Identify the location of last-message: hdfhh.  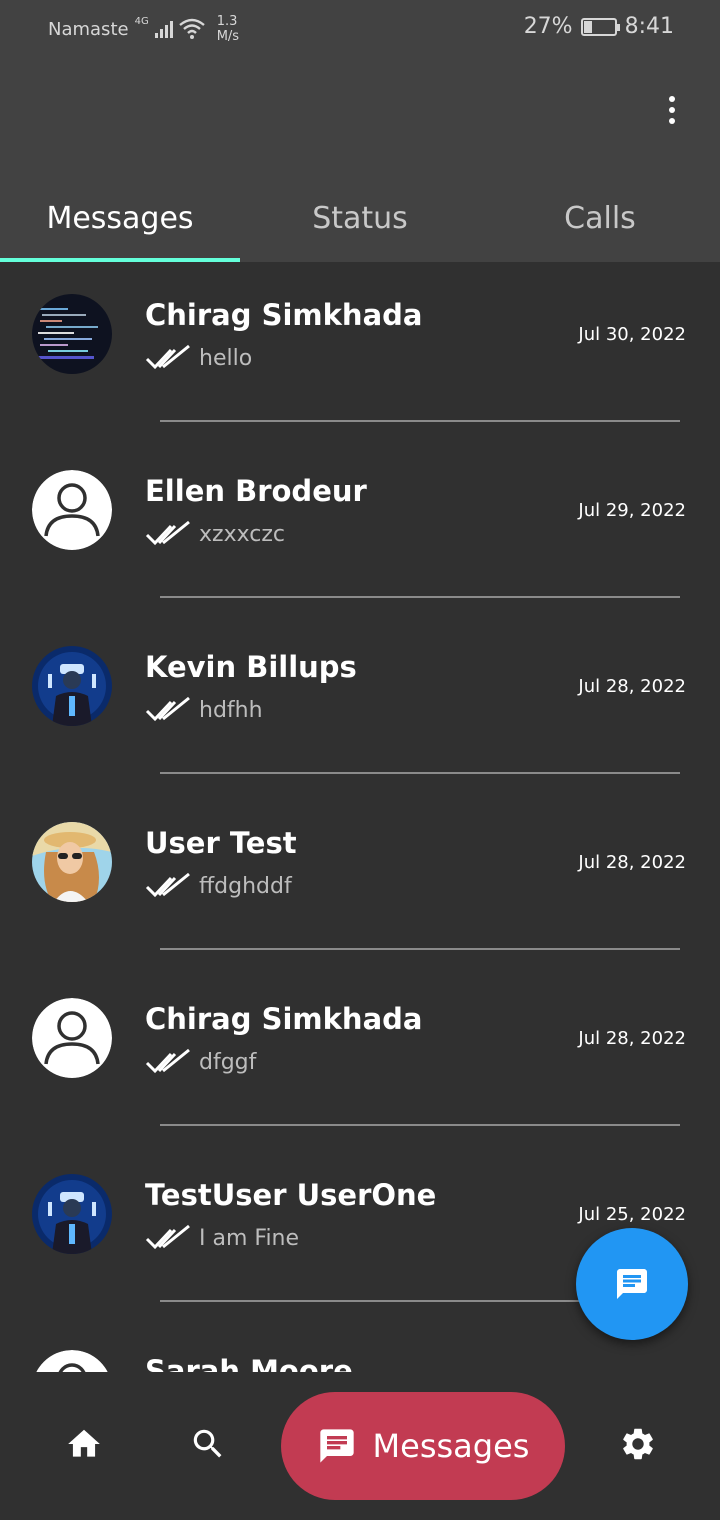
(204, 710).